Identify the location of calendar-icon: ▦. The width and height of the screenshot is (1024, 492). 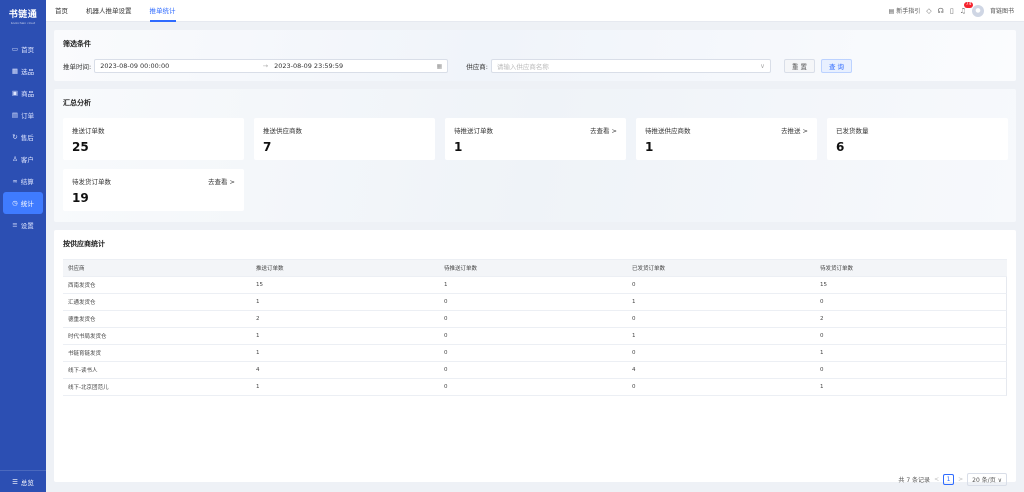
(439, 66).